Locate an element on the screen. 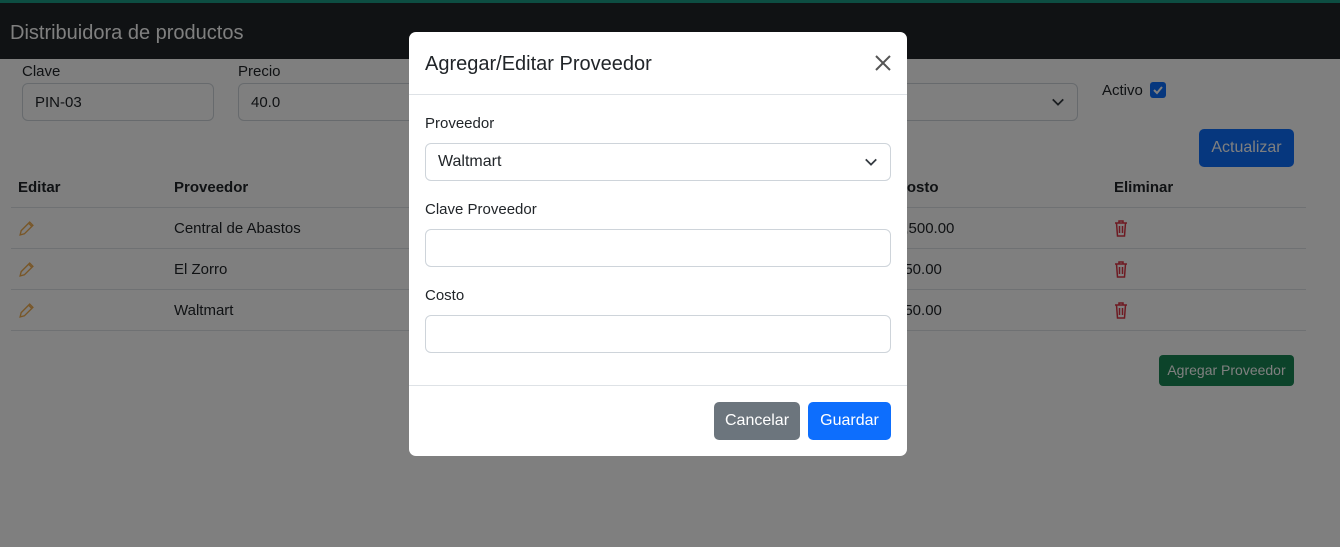 Image resolution: width=1340 pixels, height=547 pixels. modal-title: Agregar/Editar Proveedor is located at coordinates (538, 64).